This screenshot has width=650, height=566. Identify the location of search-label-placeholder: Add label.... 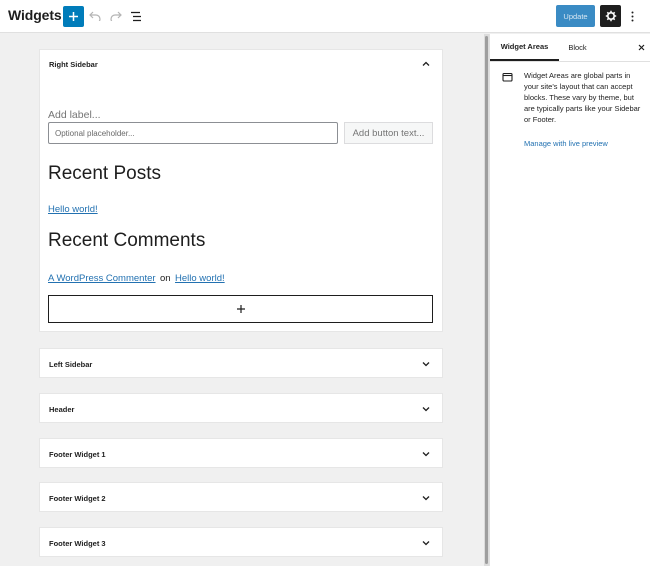
(74, 115).